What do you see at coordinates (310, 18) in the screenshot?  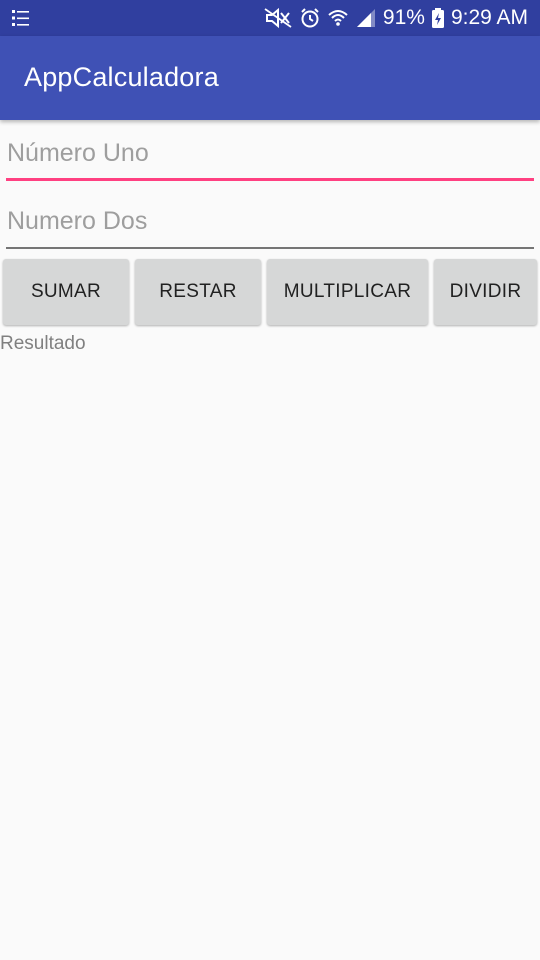 I see `alarm-icon` at bounding box center [310, 18].